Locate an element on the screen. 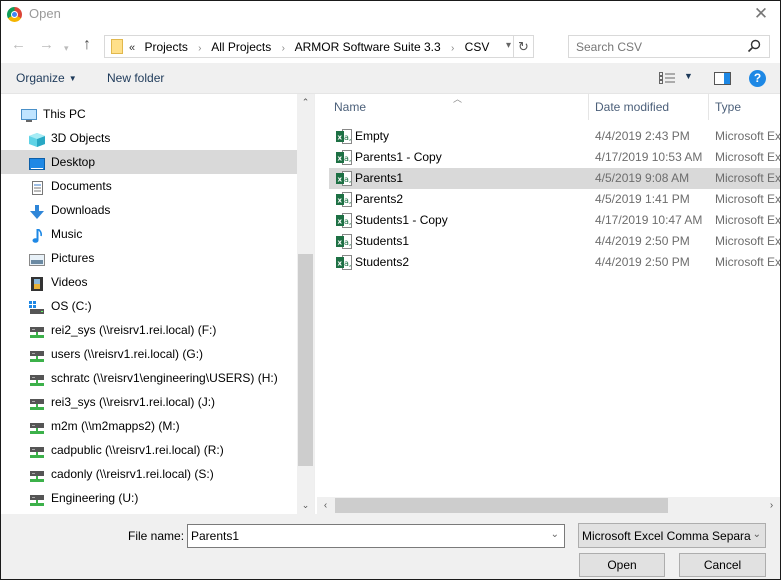 This screenshot has height=580, width=781. sidebar-item: OS (C:) is located at coordinates (149, 306).